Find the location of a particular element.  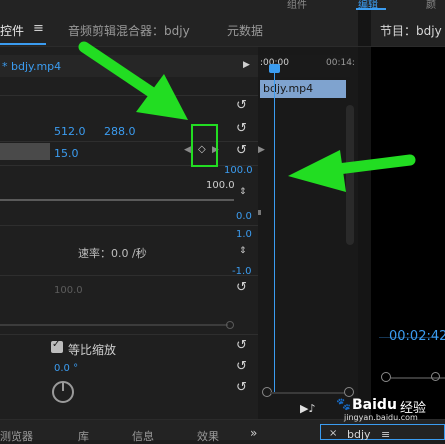

paw-logo-icon: 🐾 is located at coordinates (343, 404).